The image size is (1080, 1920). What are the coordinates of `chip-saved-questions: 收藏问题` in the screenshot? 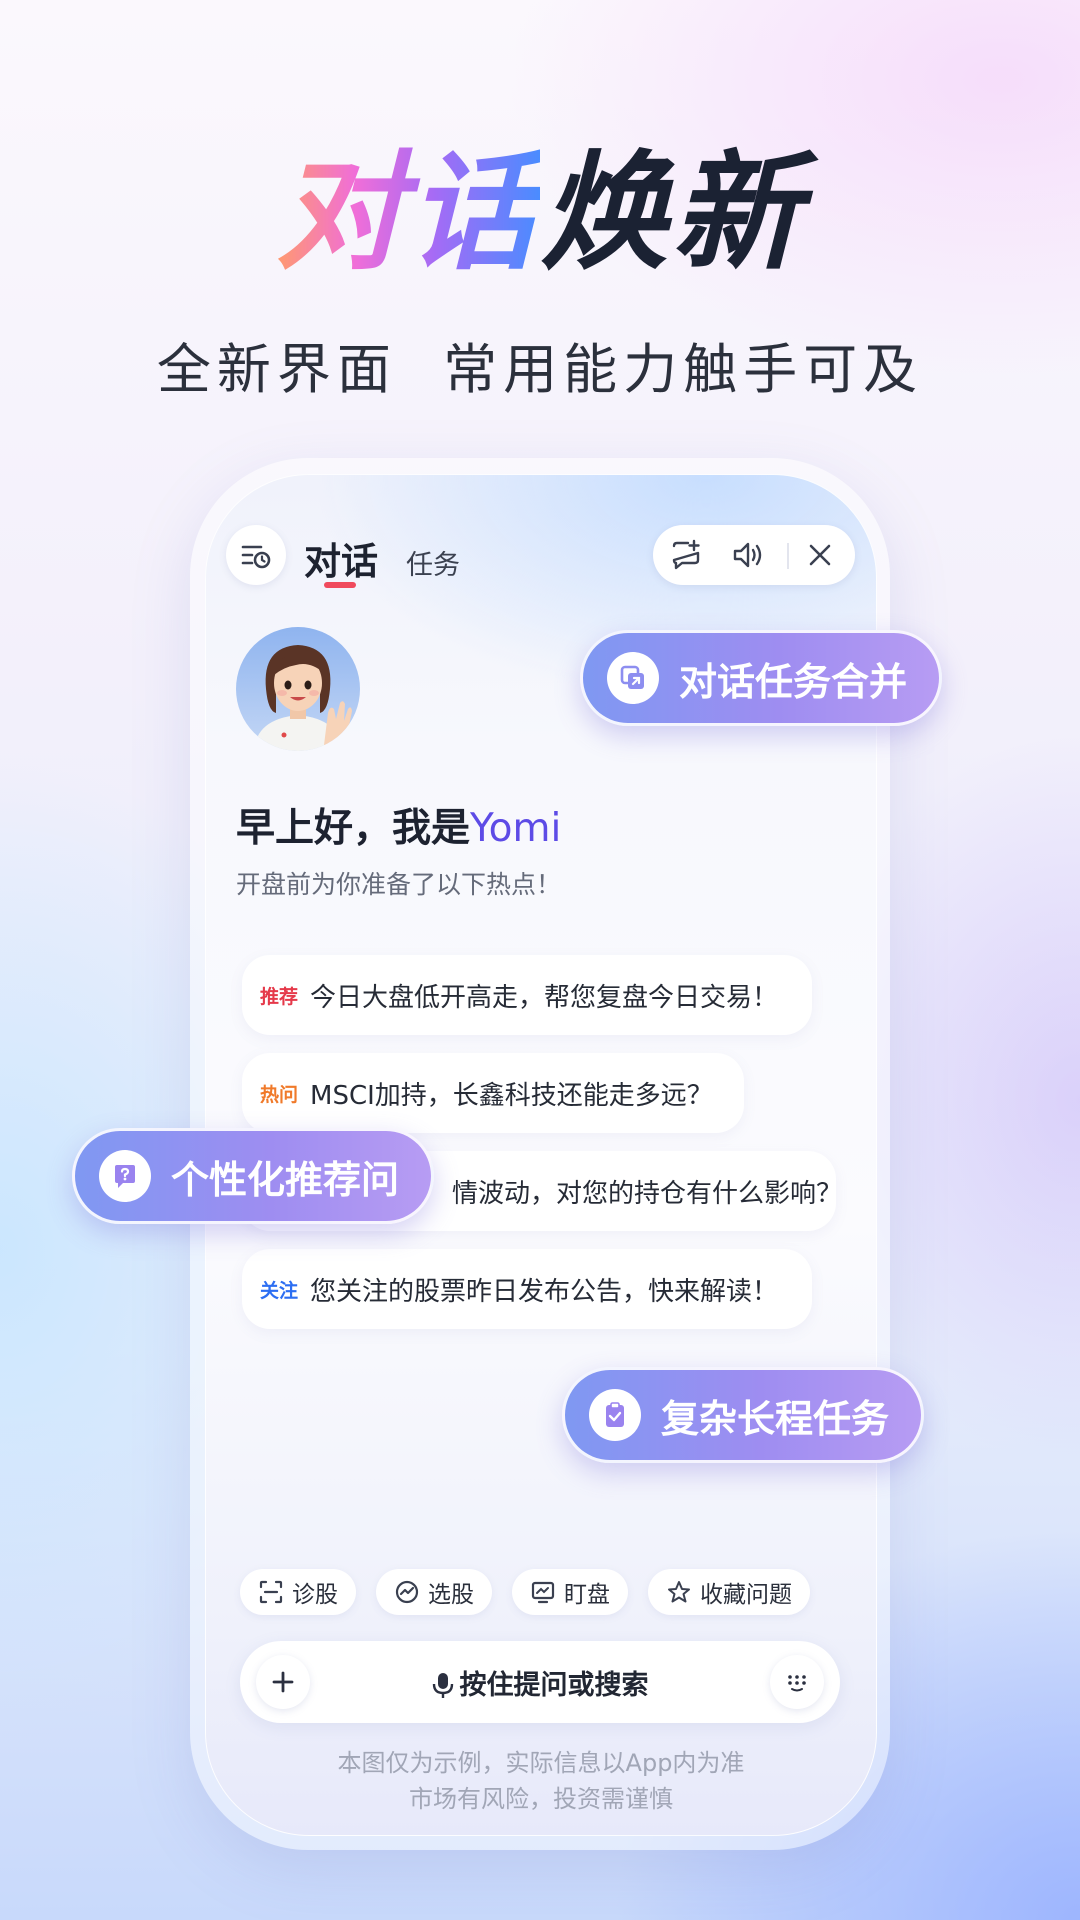 It's located at (729, 1592).